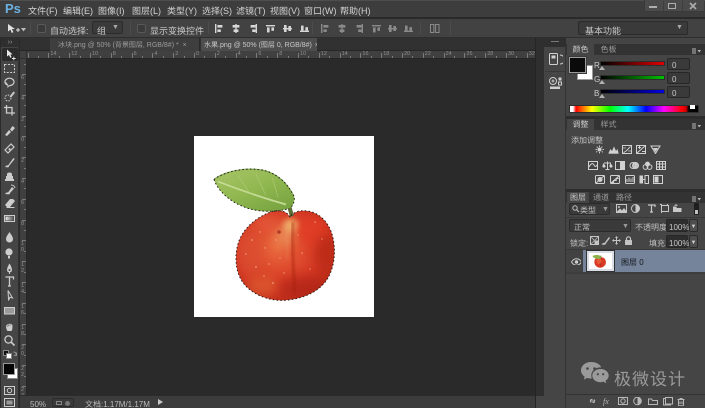 Image resolution: width=705 pixels, height=408 pixels. I want to click on svg-text: fx, so click(606, 401).